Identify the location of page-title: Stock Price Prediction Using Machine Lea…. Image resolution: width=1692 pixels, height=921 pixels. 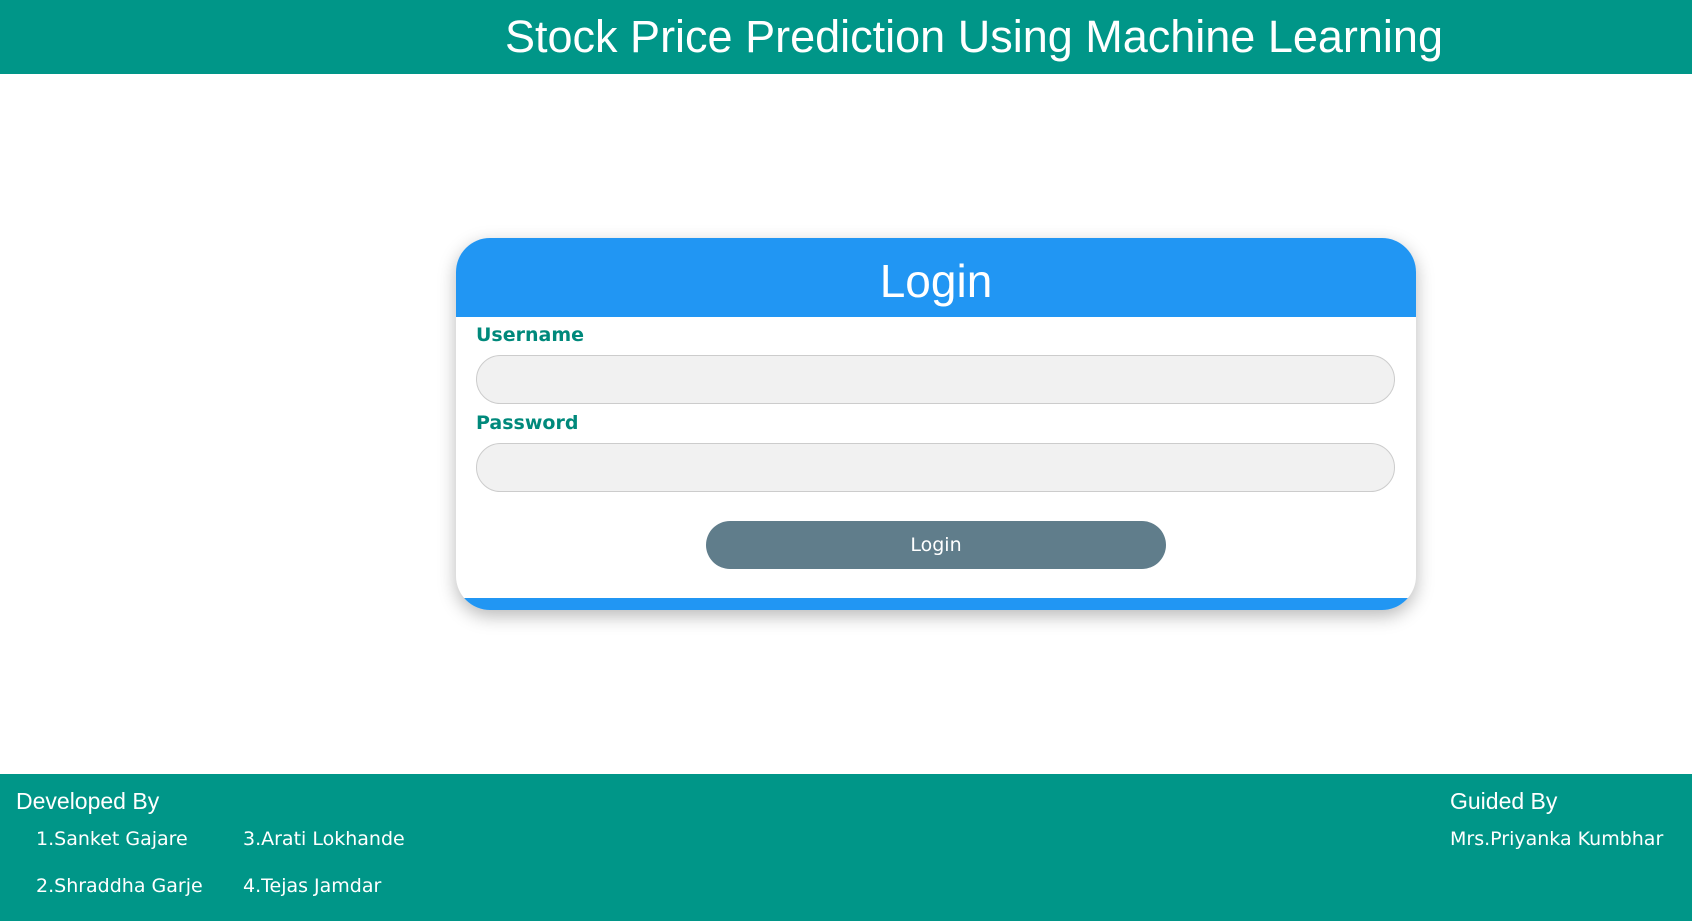
(974, 36).